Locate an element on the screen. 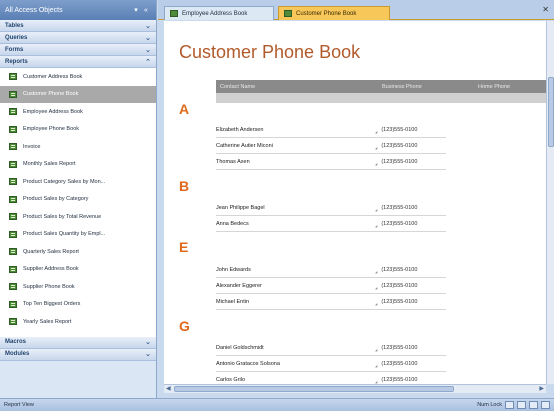 Image resolution: width=554 pixels, height=411 pixels. table-row: Jean Philippe Bagel (123)555-0100 is located at coordinates (331, 208).